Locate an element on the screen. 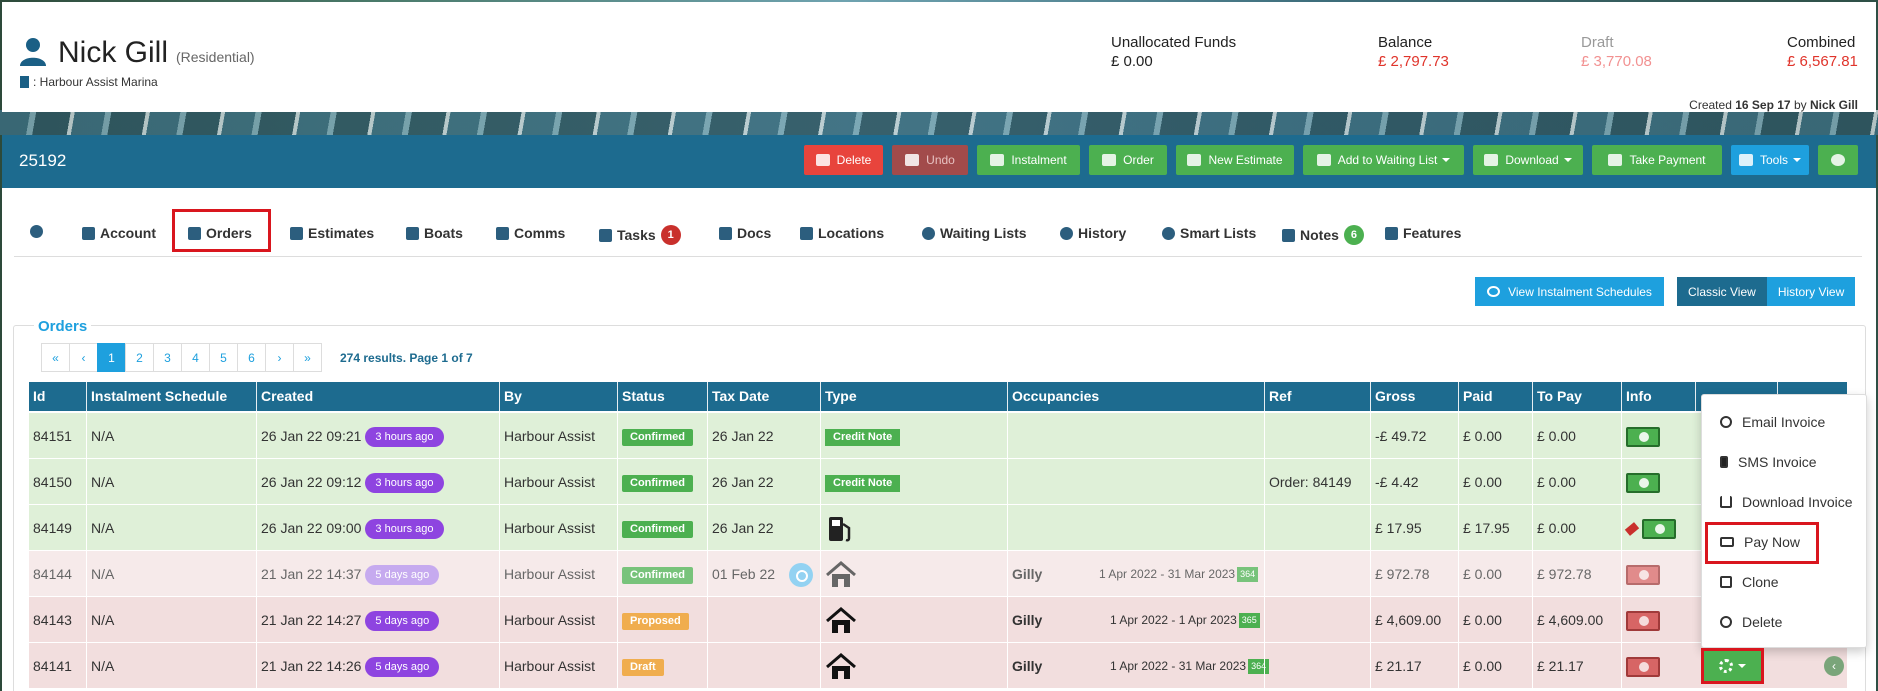  cell-gross: £ 972.78 is located at coordinates (1400, 574).